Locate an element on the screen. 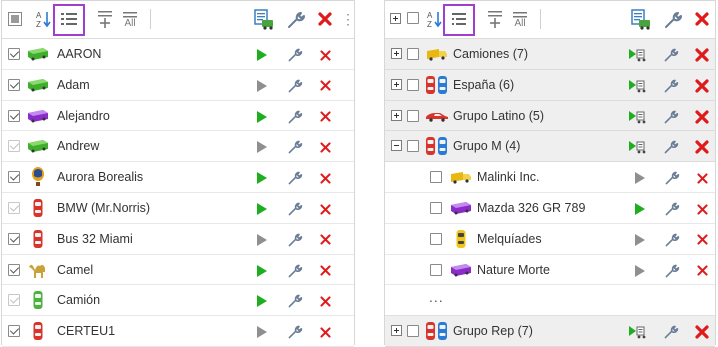 This screenshot has height=347, width=718. collapse-icon is located at coordinates (396, 146).